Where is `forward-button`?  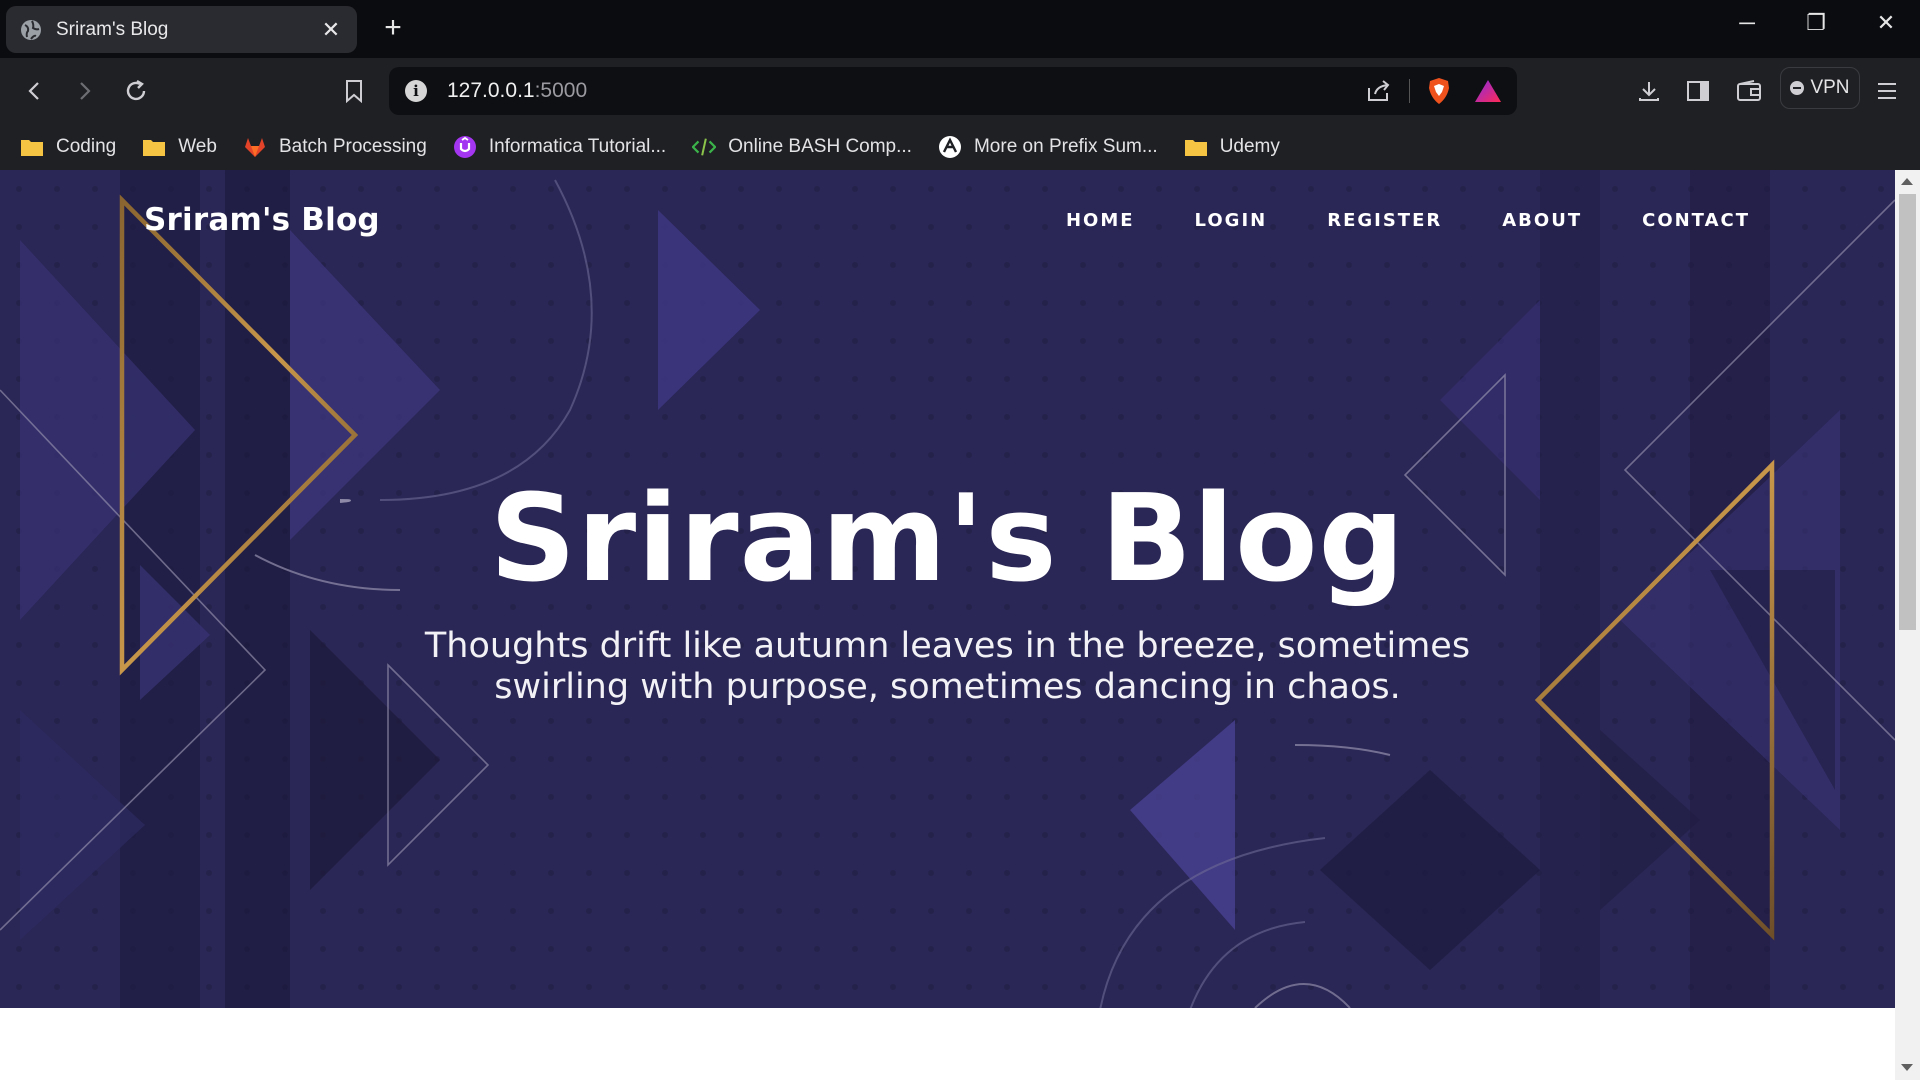
forward-button is located at coordinates (84, 91).